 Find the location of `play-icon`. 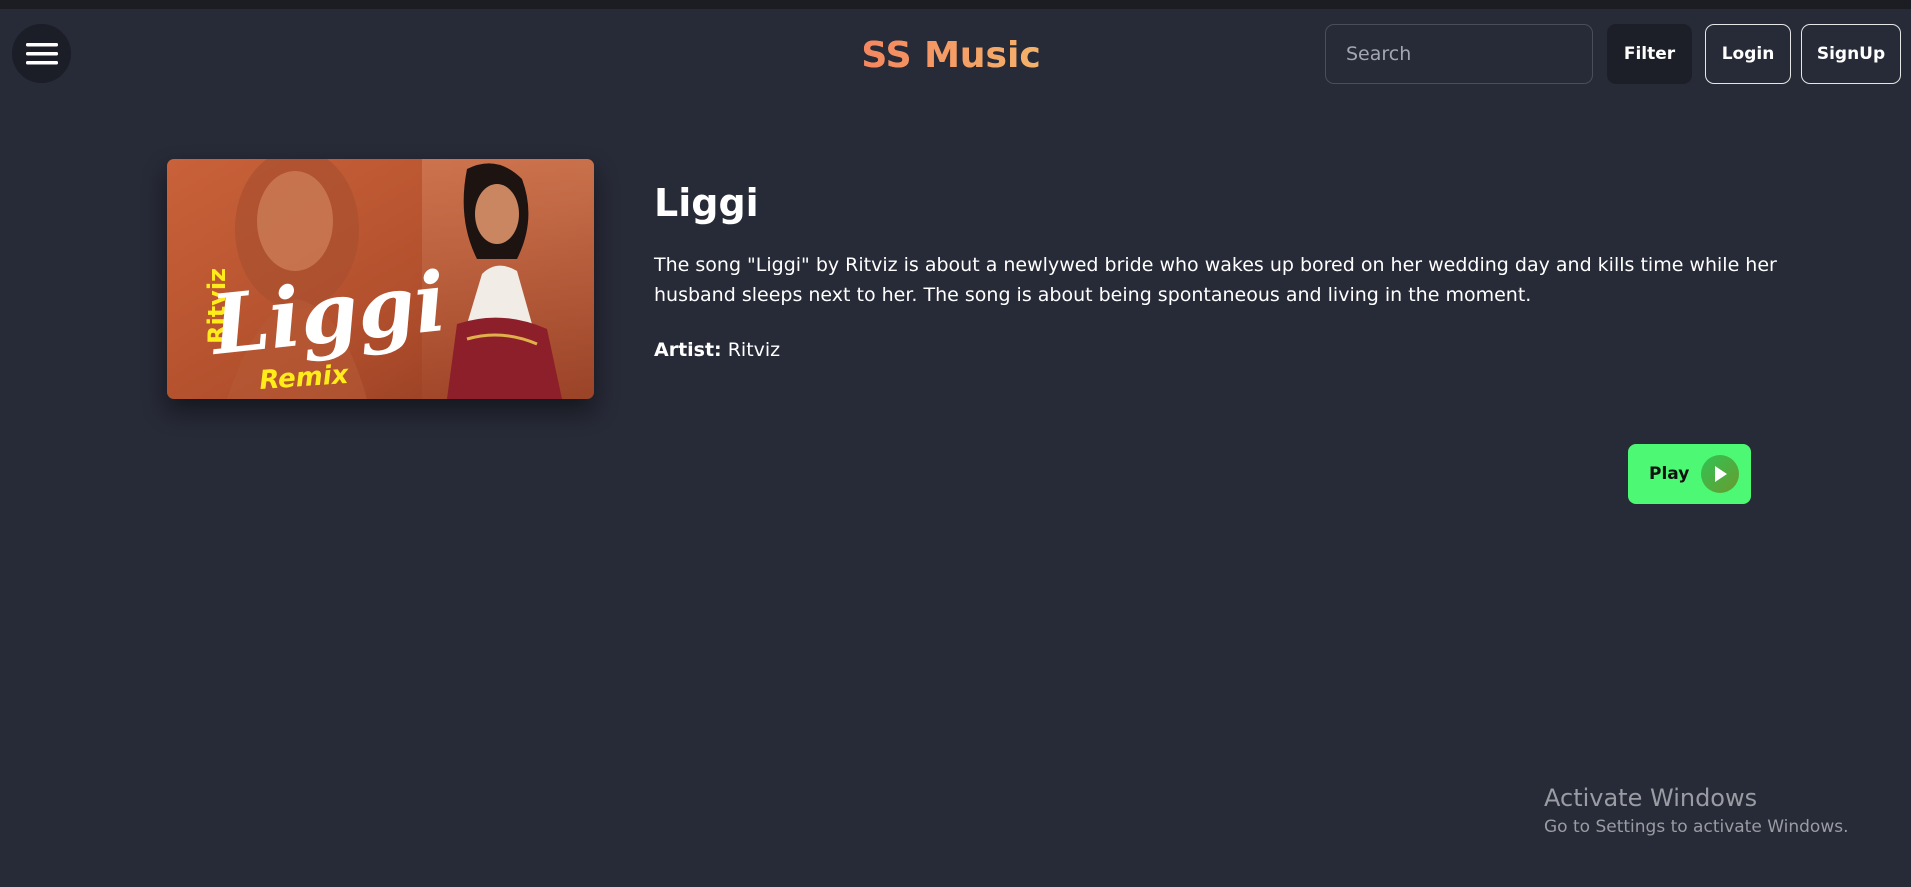

play-icon is located at coordinates (1720, 474).